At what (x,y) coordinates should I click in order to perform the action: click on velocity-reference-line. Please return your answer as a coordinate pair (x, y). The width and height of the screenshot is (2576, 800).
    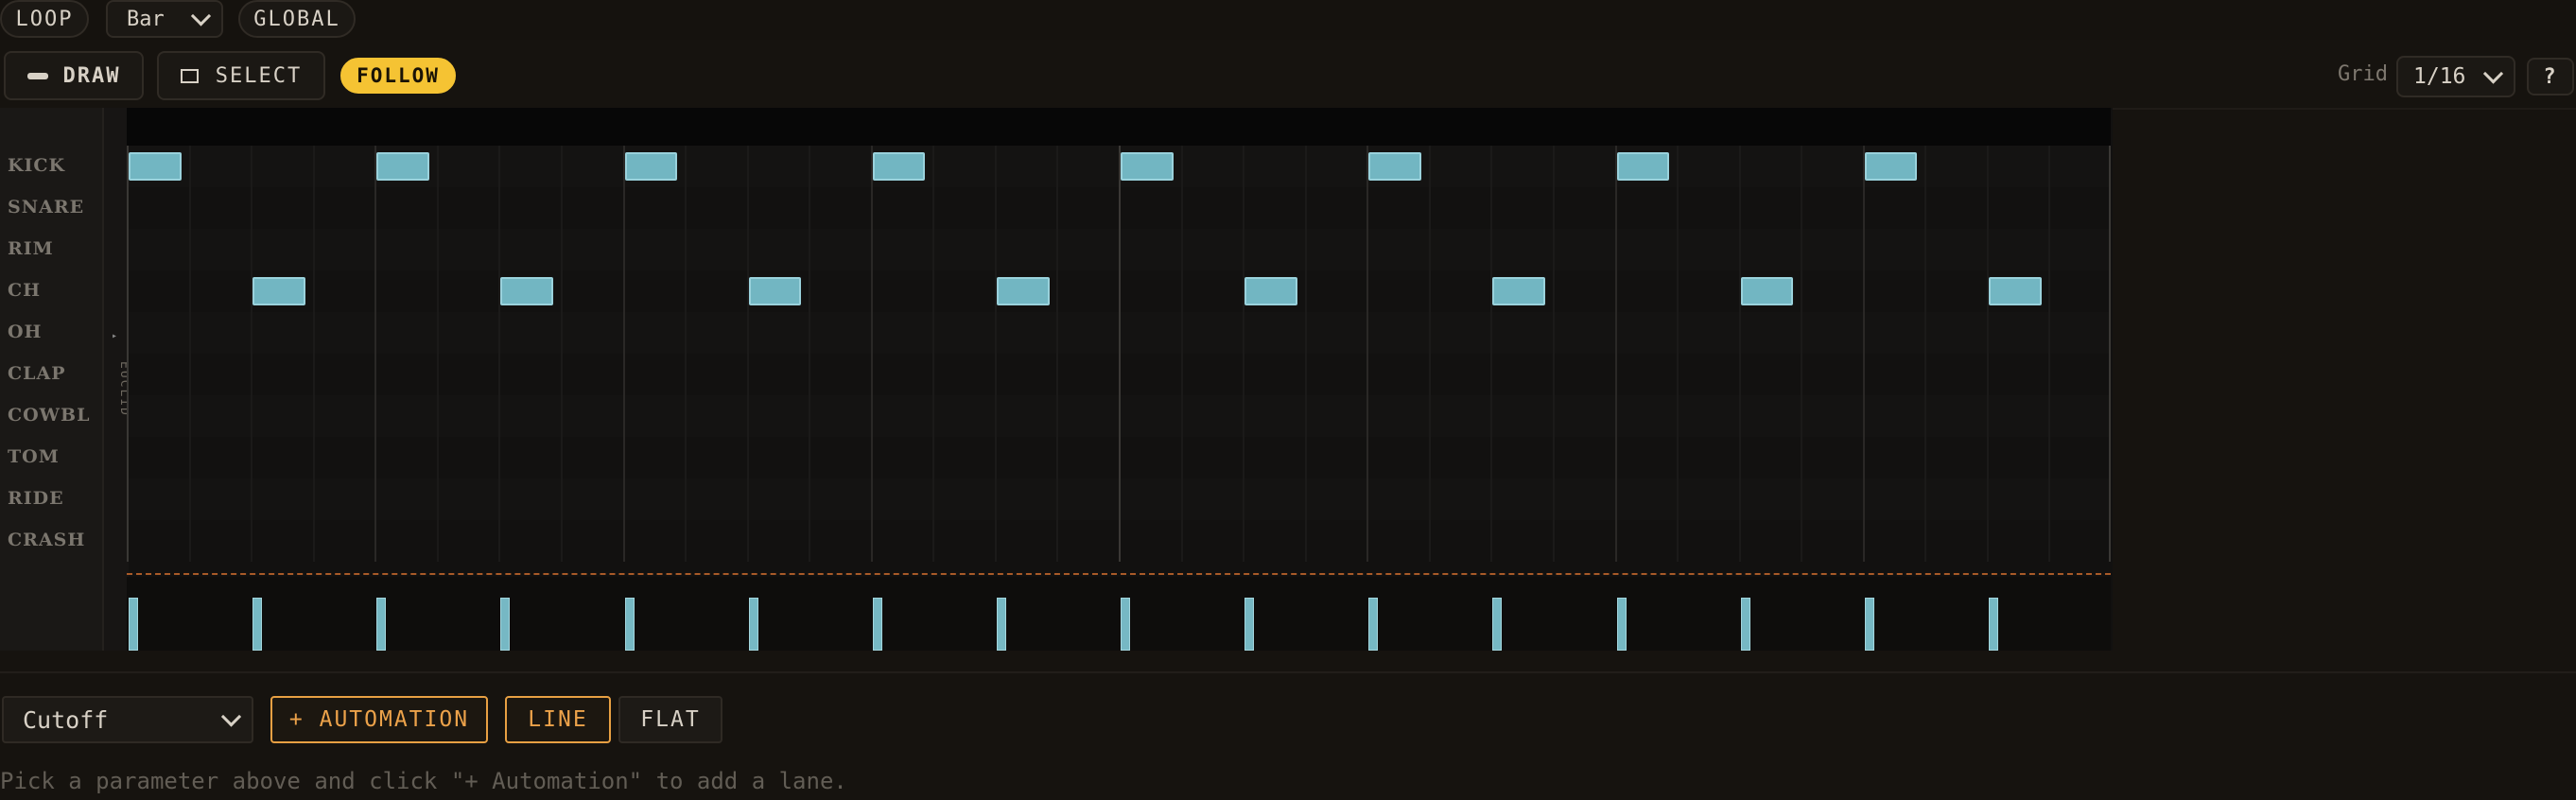
    Looking at the image, I should click on (1119, 574).